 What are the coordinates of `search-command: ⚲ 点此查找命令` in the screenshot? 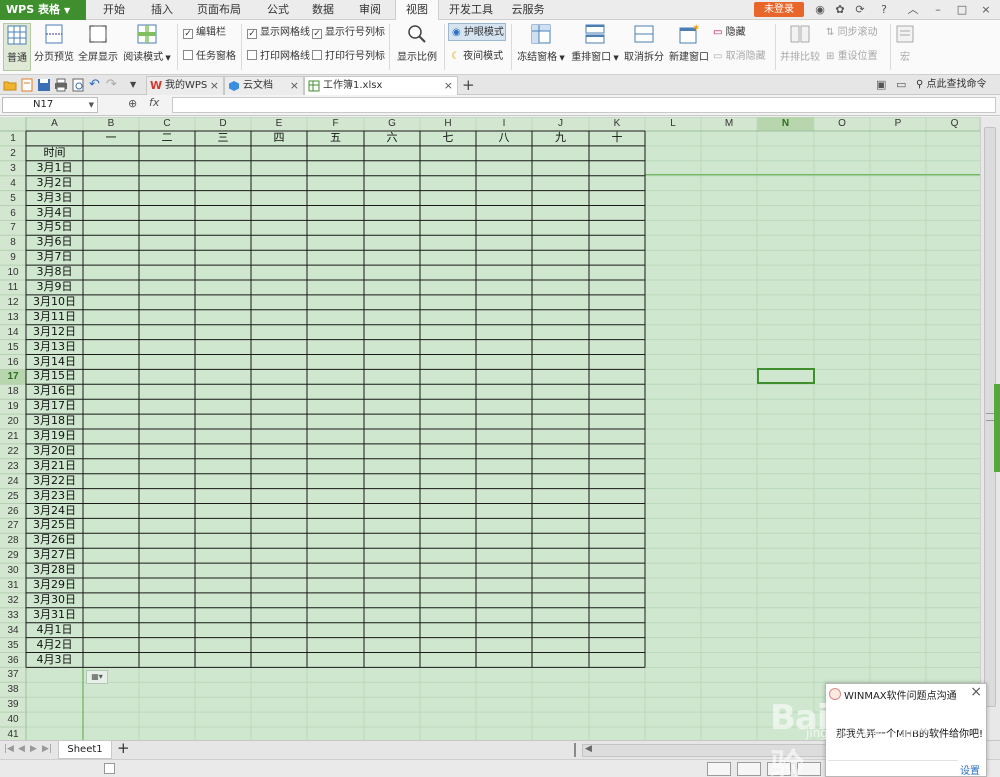 It's located at (951, 85).